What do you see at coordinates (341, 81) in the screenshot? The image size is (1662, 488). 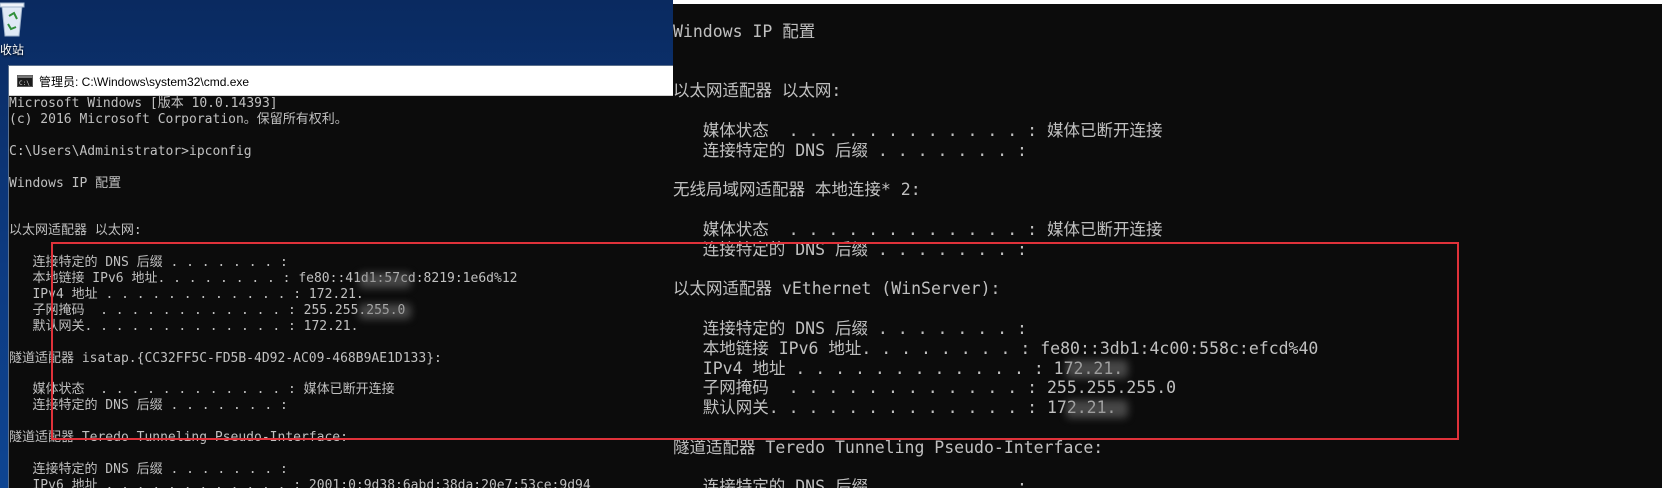 I see `cmd-left-titlebar: C:\ 管理员: C:\Windows\system32\cmd.exe` at bounding box center [341, 81].